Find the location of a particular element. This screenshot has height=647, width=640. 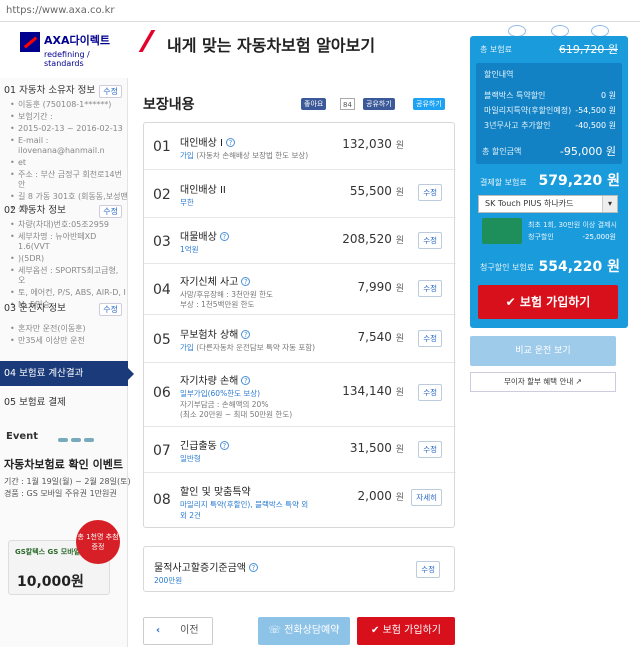

row-detail-2: (최소 20만원 ~ 최대 50만원 한도) is located at coordinates (236, 414).